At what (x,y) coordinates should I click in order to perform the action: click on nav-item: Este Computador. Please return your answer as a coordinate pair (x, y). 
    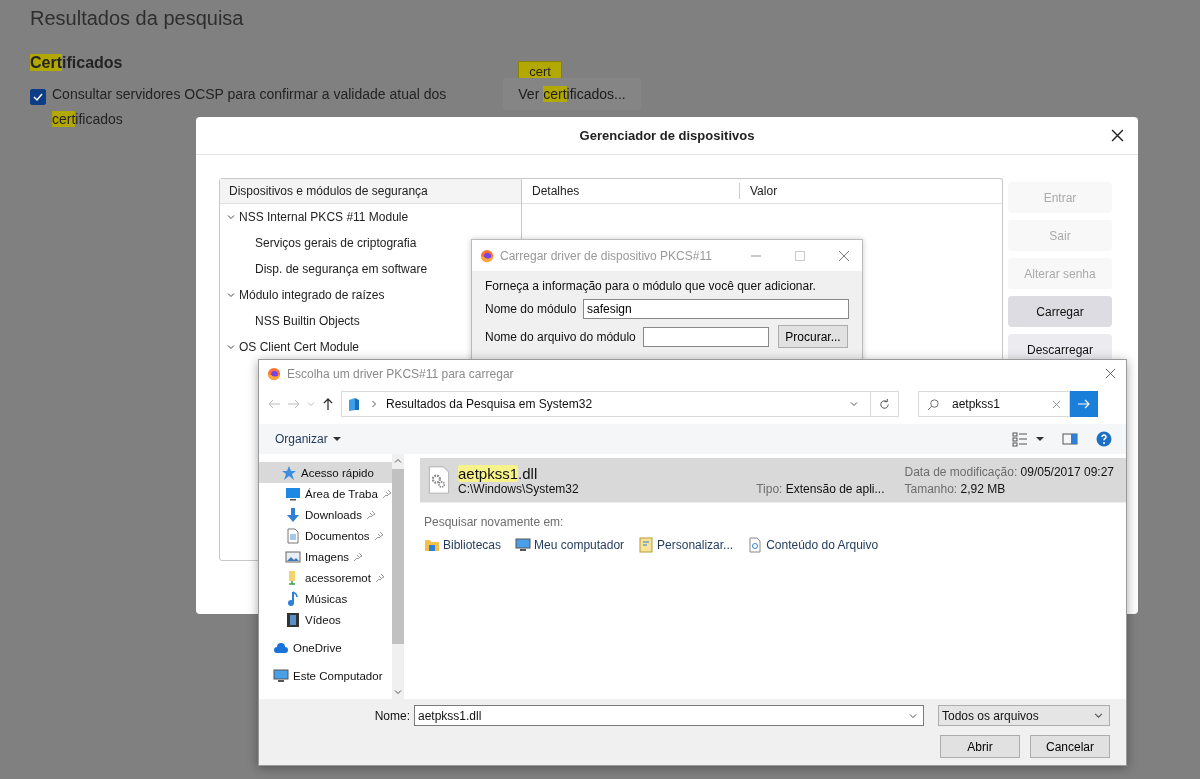
    Looking at the image, I should click on (325, 675).